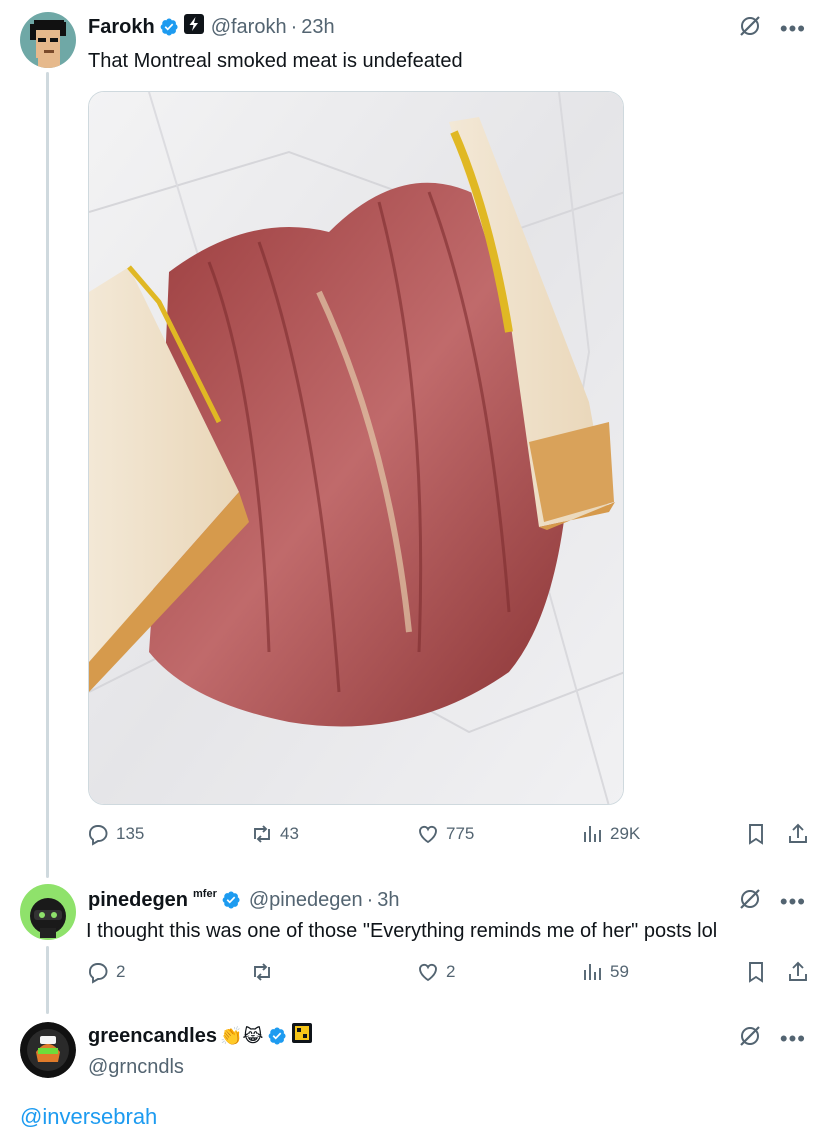 This screenshot has width=824, height=1148. I want to click on author-name: greencandles, so click(152, 1036).